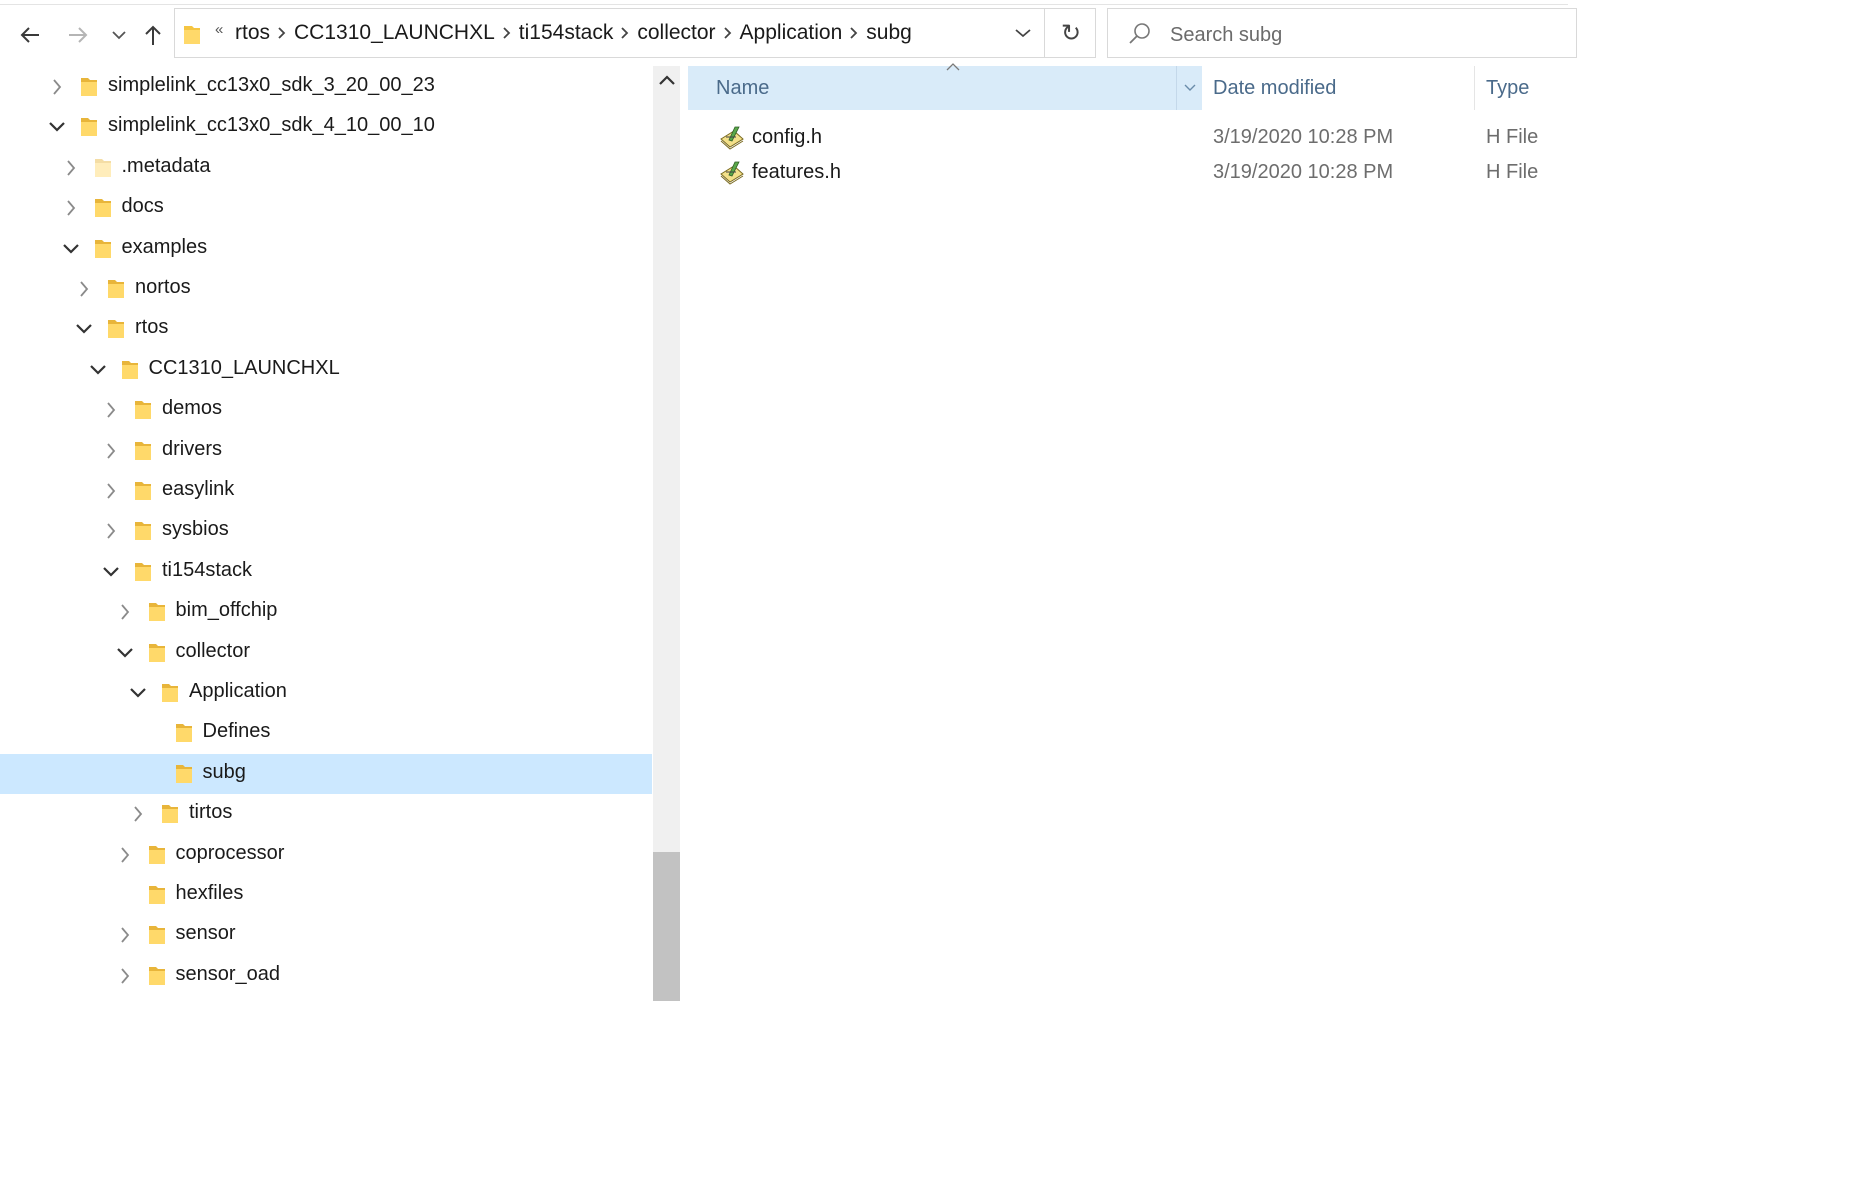 This screenshot has height=1188, width=1861. What do you see at coordinates (326, 653) in the screenshot?
I see `tree-item: collector` at bounding box center [326, 653].